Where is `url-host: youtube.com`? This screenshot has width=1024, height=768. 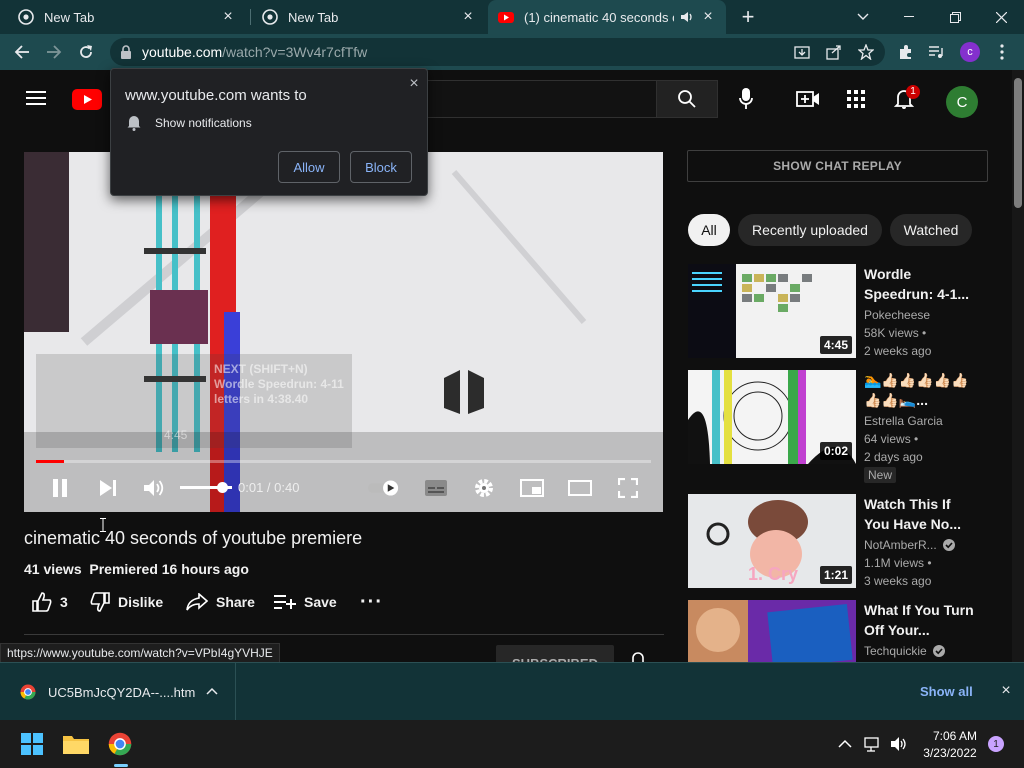 url-host: youtube.com is located at coordinates (182, 52).